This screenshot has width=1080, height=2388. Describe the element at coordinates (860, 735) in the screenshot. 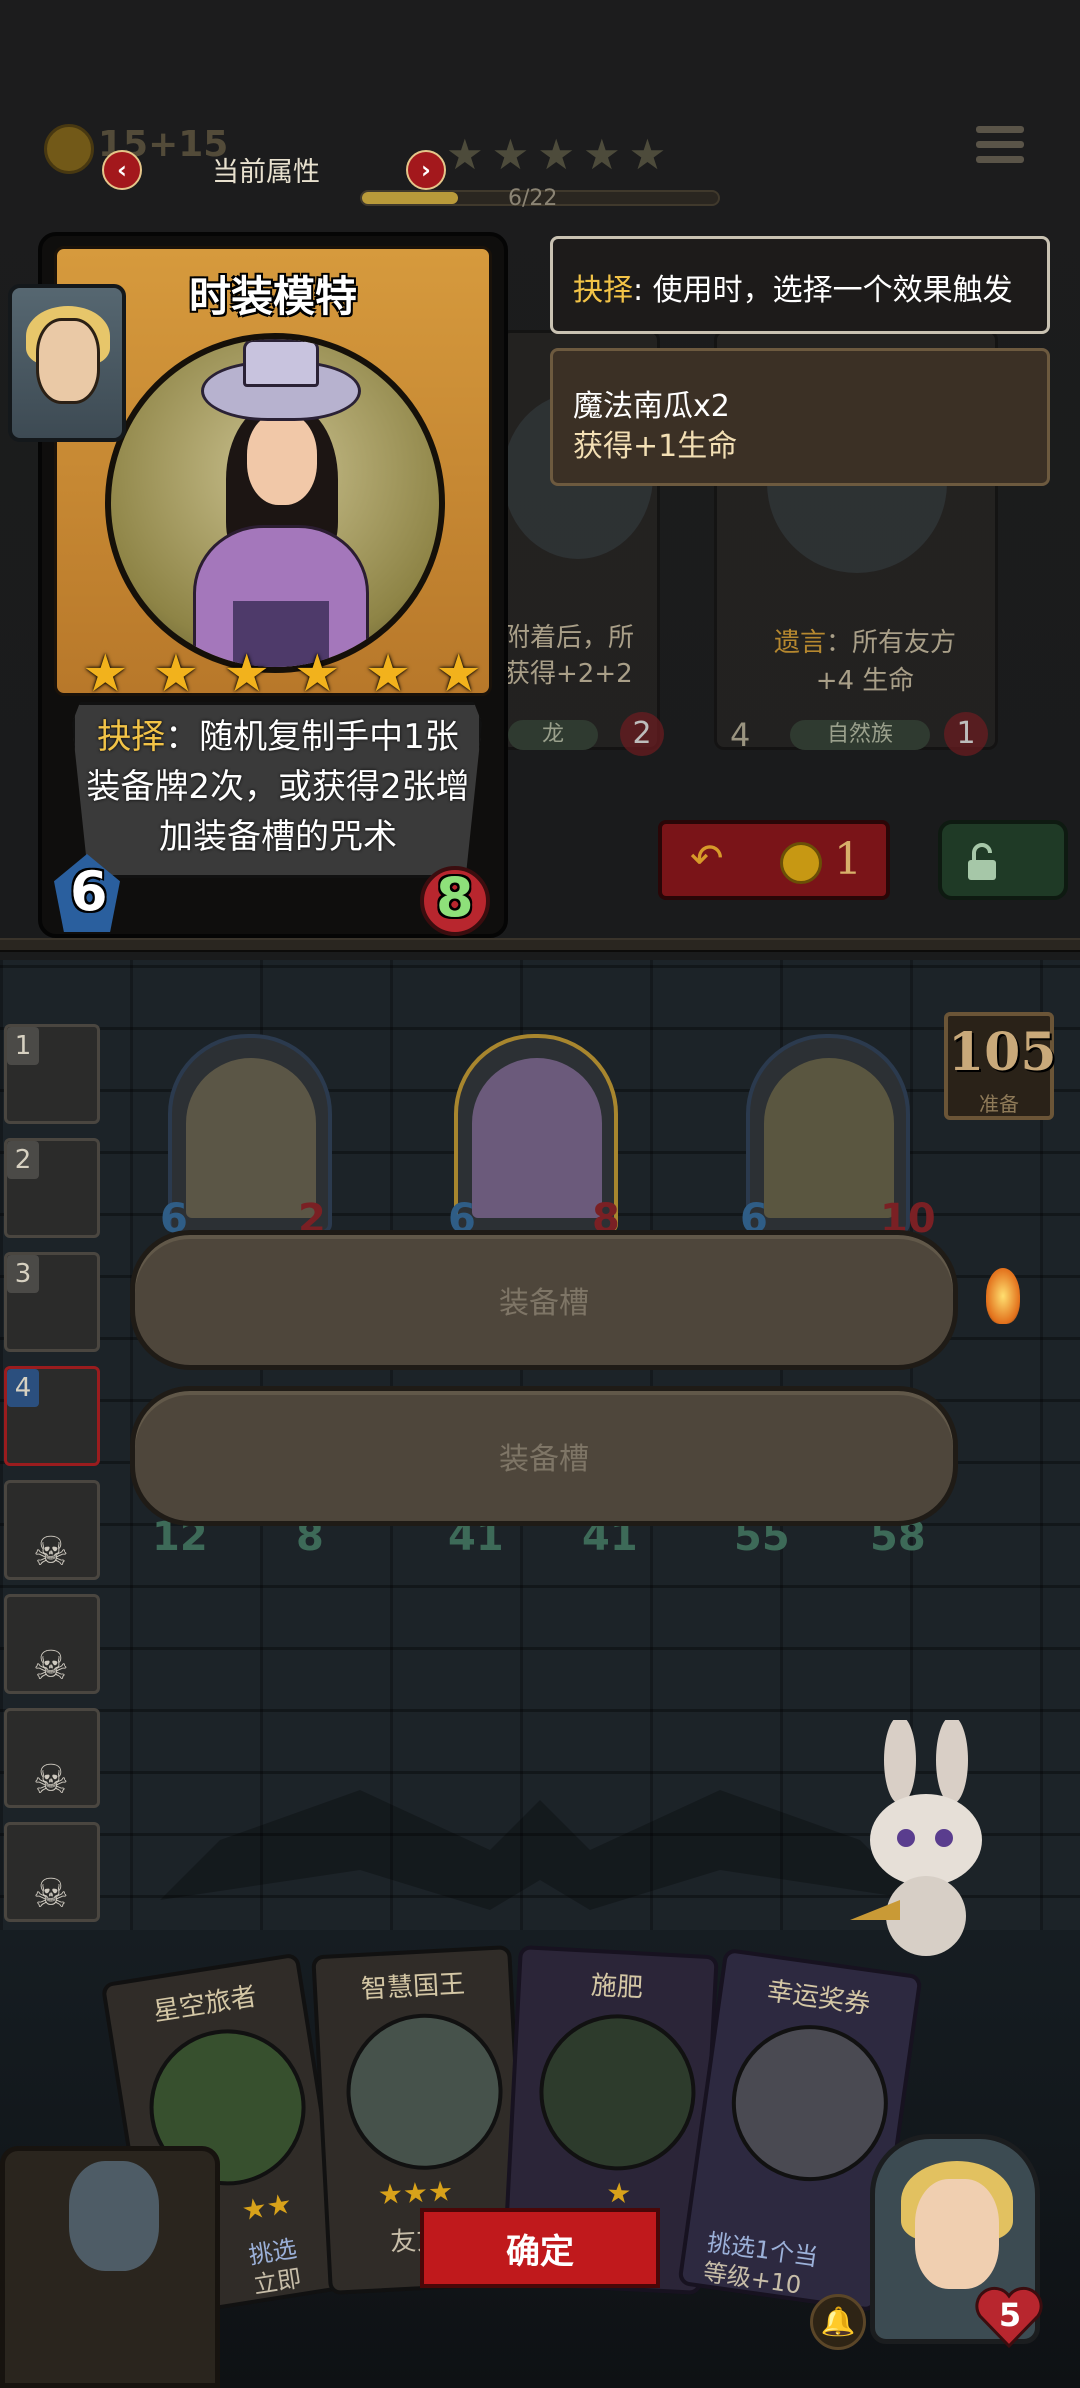

I see `shop-card-tribe-tag: 自然族` at that location.